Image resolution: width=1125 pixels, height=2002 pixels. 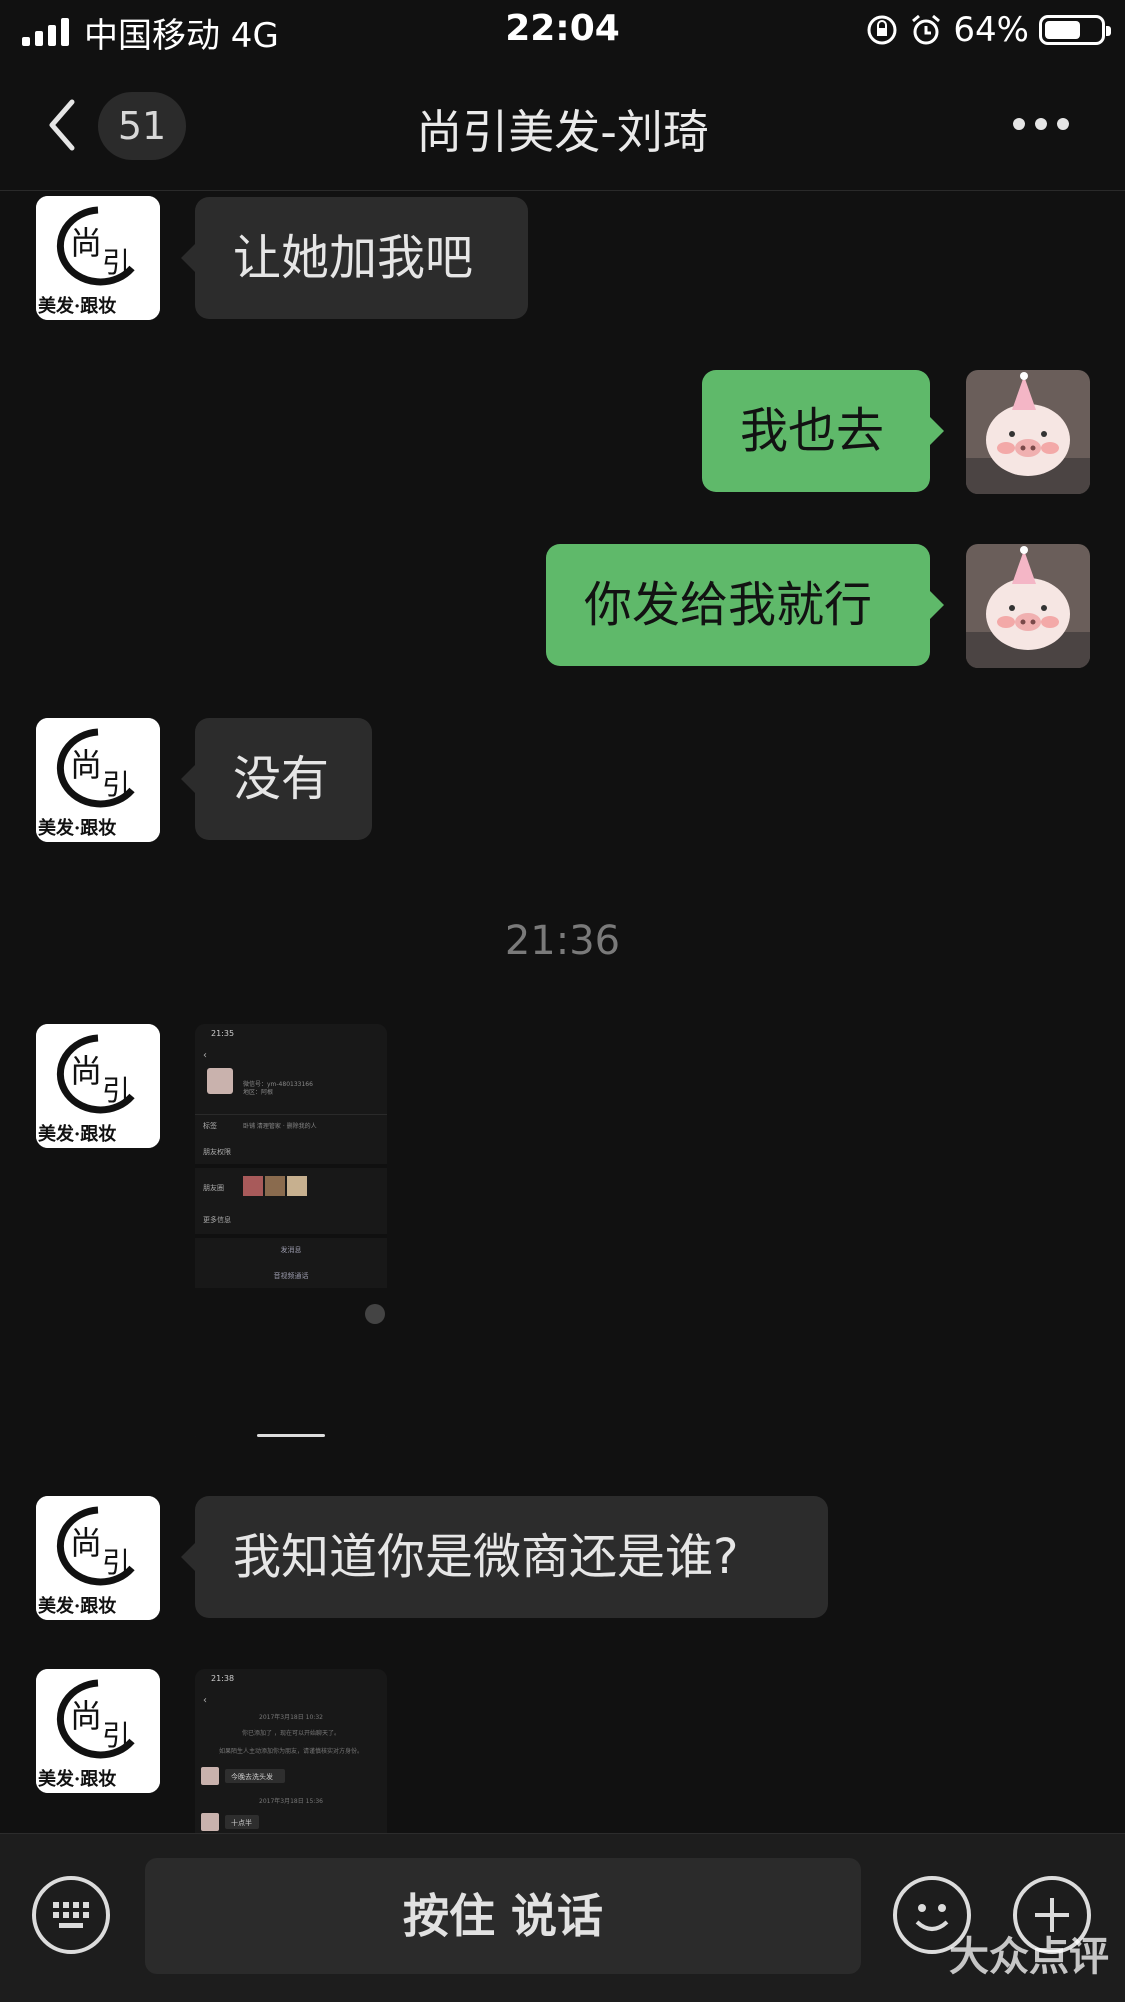 What do you see at coordinates (354, 258) in the screenshot?
I see `message-bubble-incoming: 让她加我吧` at bounding box center [354, 258].